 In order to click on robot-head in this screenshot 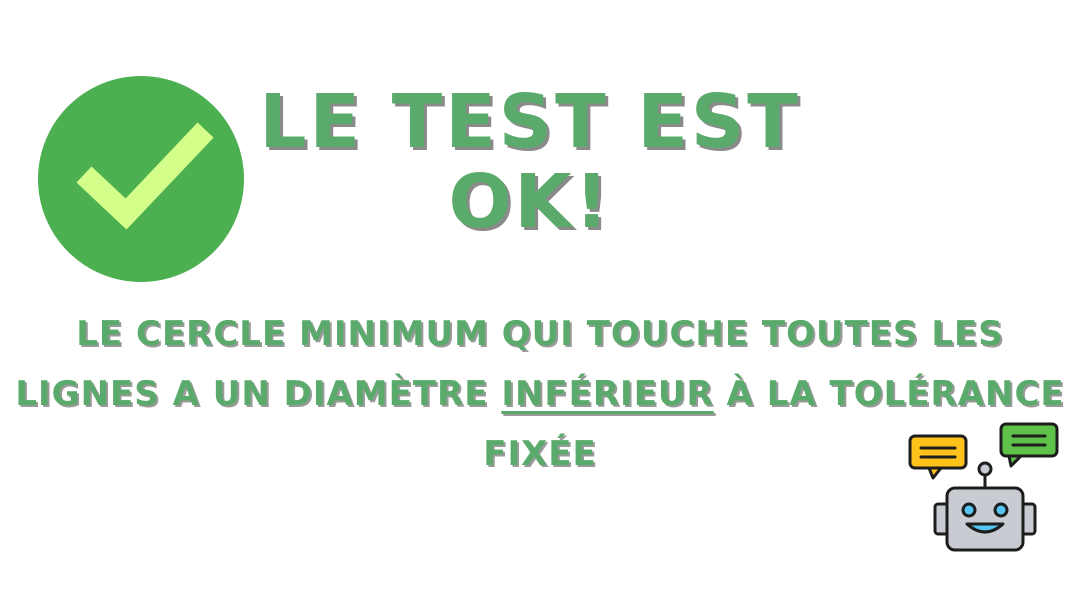, I will do `click(985, 506)`.